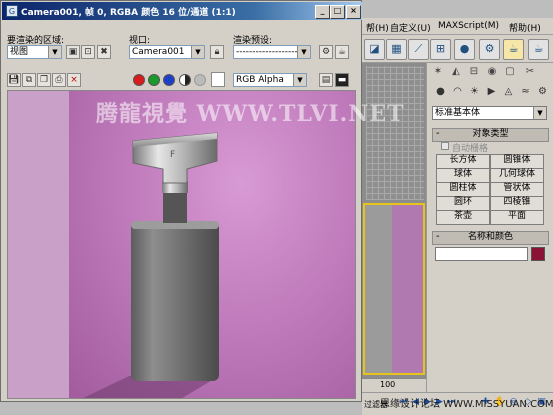 This screenshot has height=415, width=553. I want to click on menu-customize: 自定义(U), so click(410, 27).